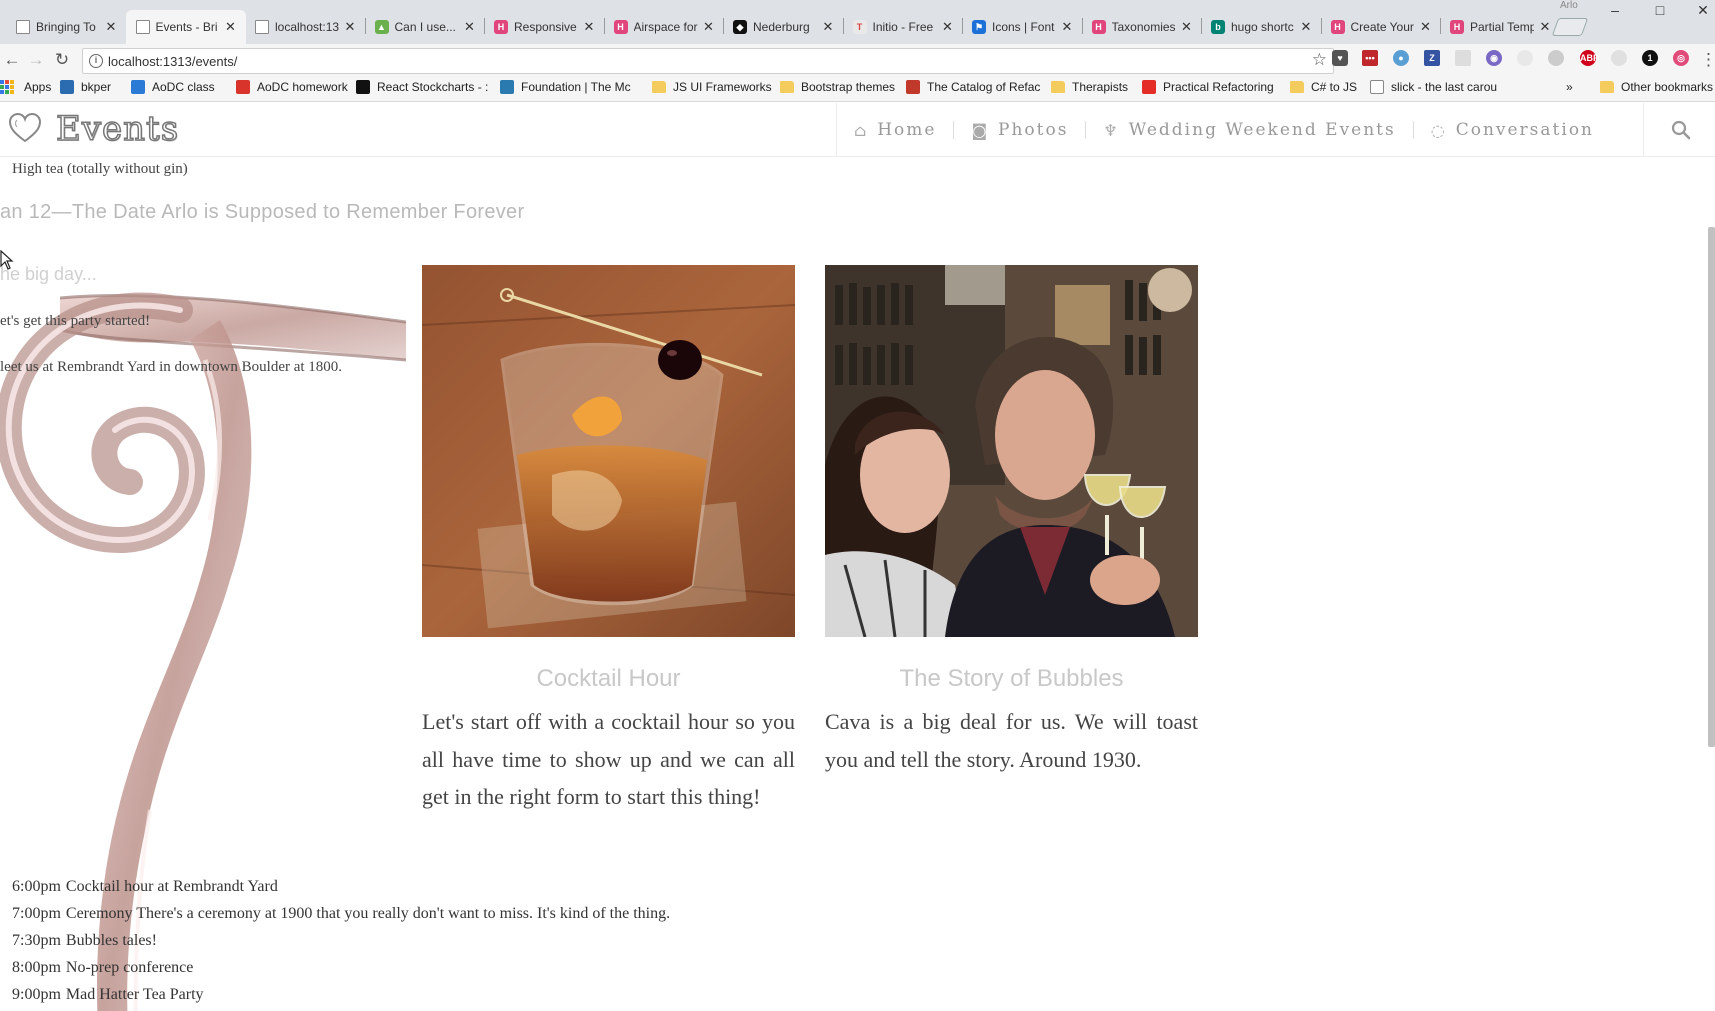 The width and height of the screenshot is (1715, 1011). I want to click on bookmark-item: AoDC homework, so click(292, 87).